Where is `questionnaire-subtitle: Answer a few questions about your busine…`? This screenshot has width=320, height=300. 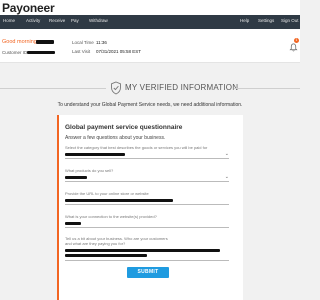
questionnaire-subtitle: Answer a few questions about your busine… is located at coordinates (115, 138).